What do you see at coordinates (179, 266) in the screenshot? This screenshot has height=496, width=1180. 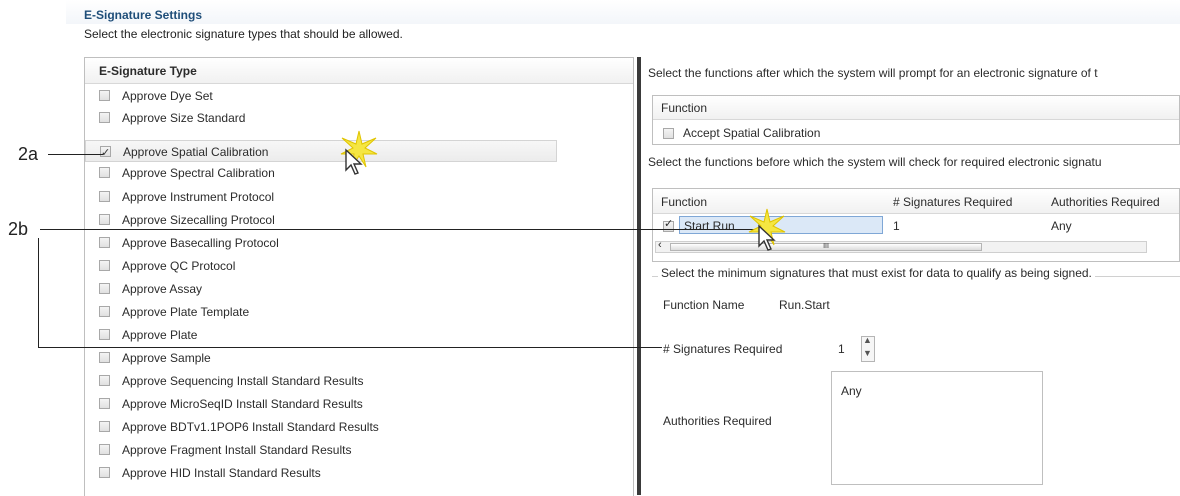 I see `list-item-label: Approve QC Protocol` at bounding box center [179, 266].